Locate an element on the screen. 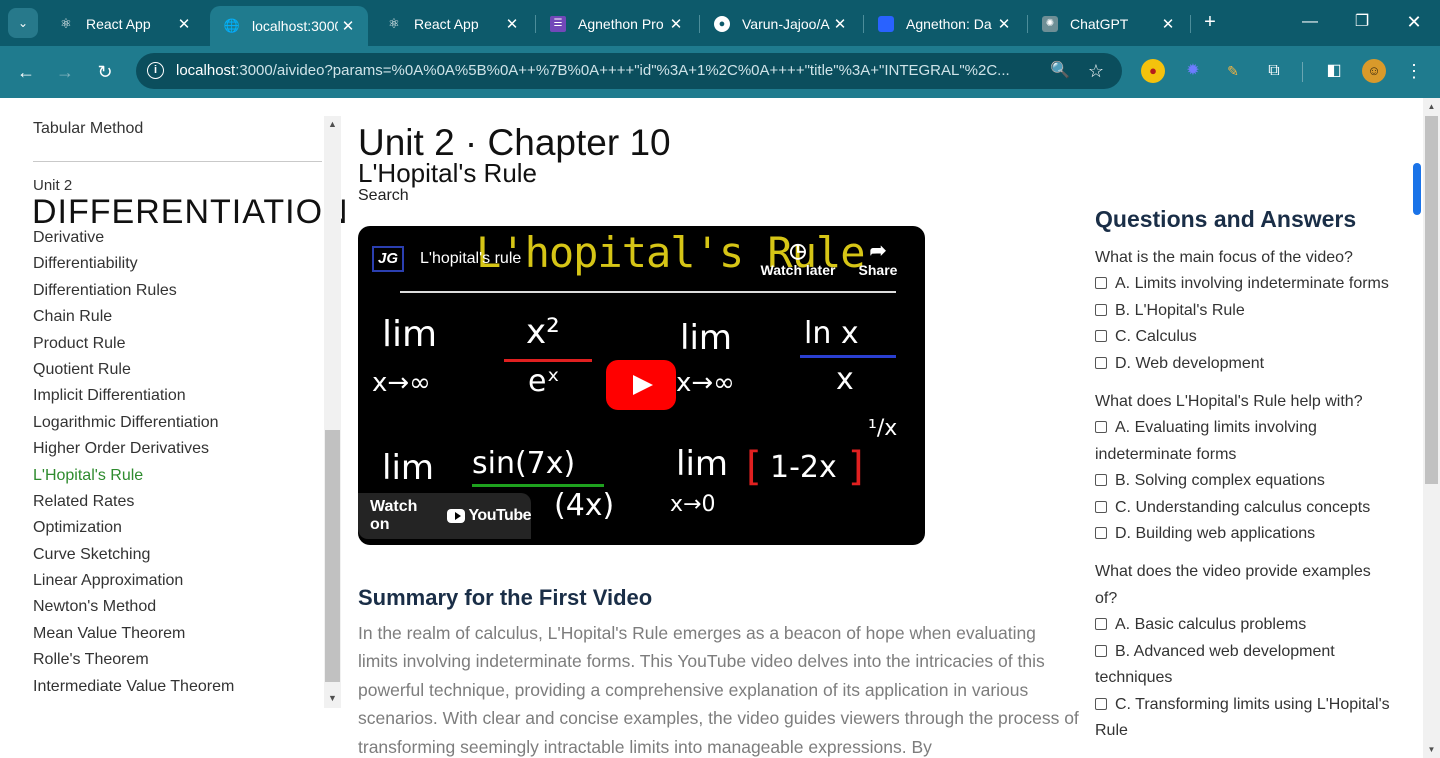 The image size is (1440, 758). back-button: ← is located at coordinates (26, 72).